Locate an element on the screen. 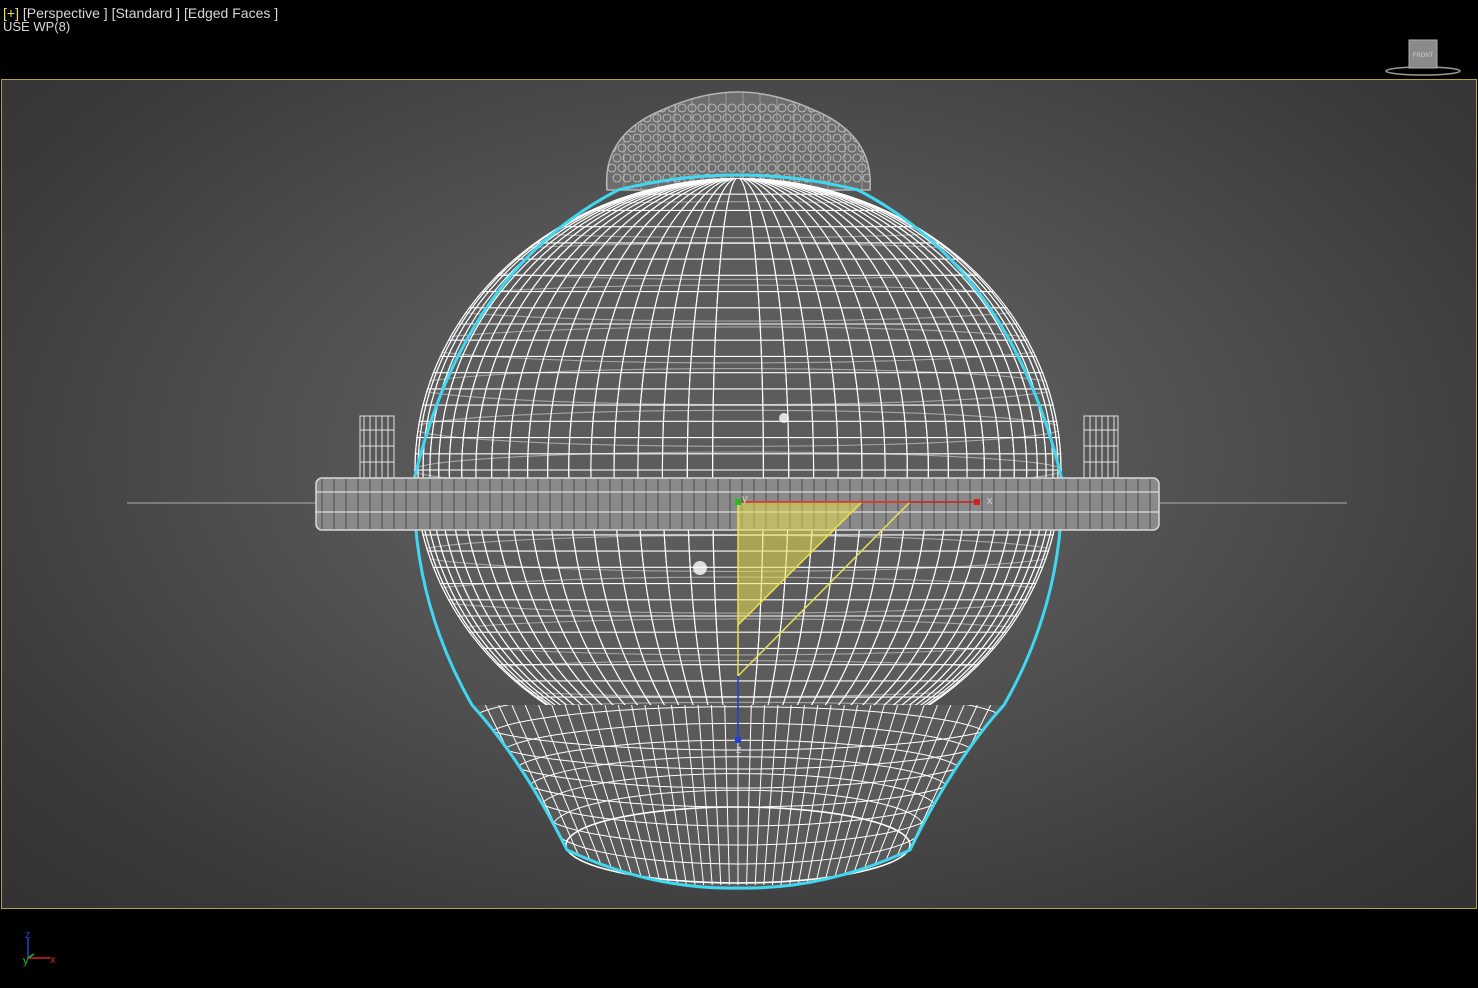  gizmo-y-handle is located at coordinates (738, 502).